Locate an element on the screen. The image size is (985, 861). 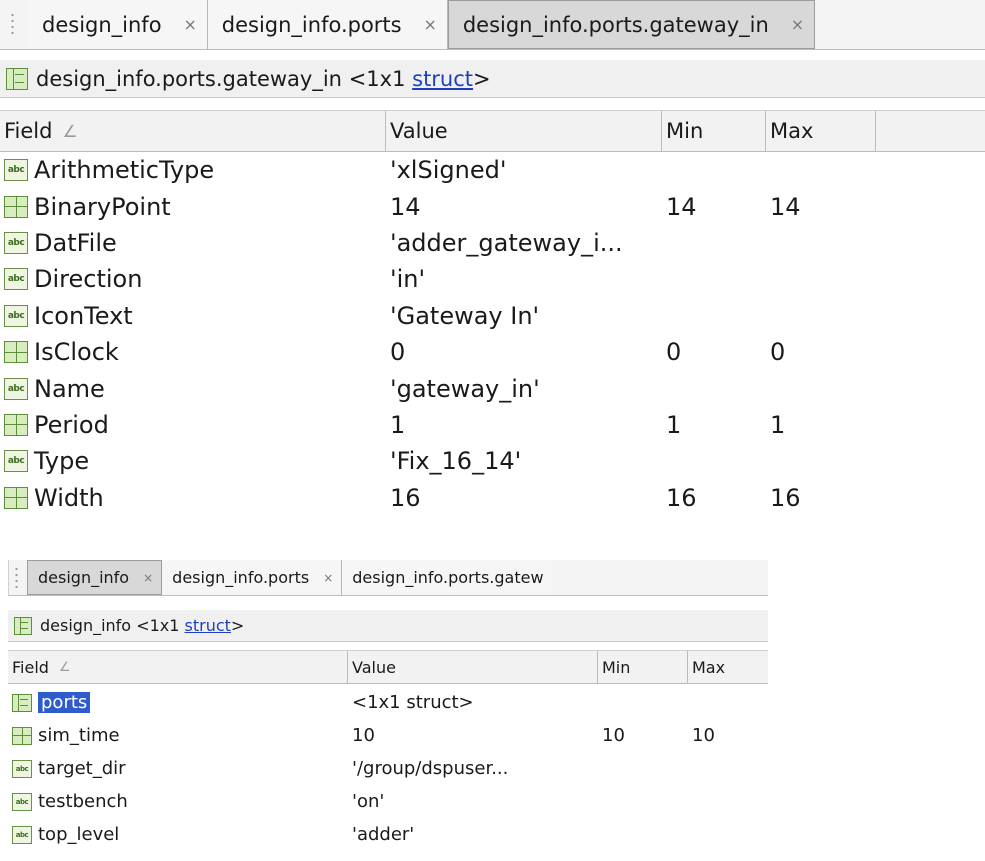
value-cell: 14 is located at coordinates (524, 207).